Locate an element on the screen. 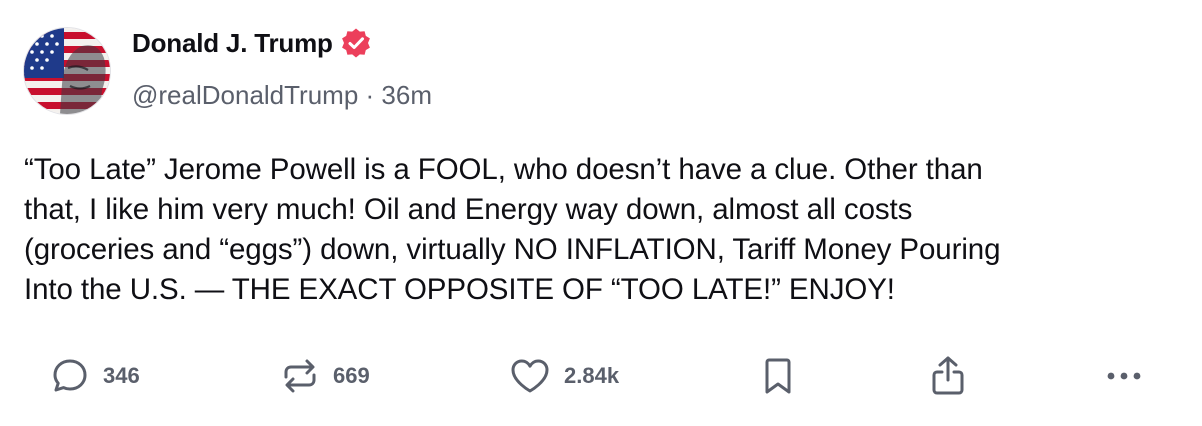 This screenshot has width=1202, height=426. avatar is located at coordinates (67, 71).